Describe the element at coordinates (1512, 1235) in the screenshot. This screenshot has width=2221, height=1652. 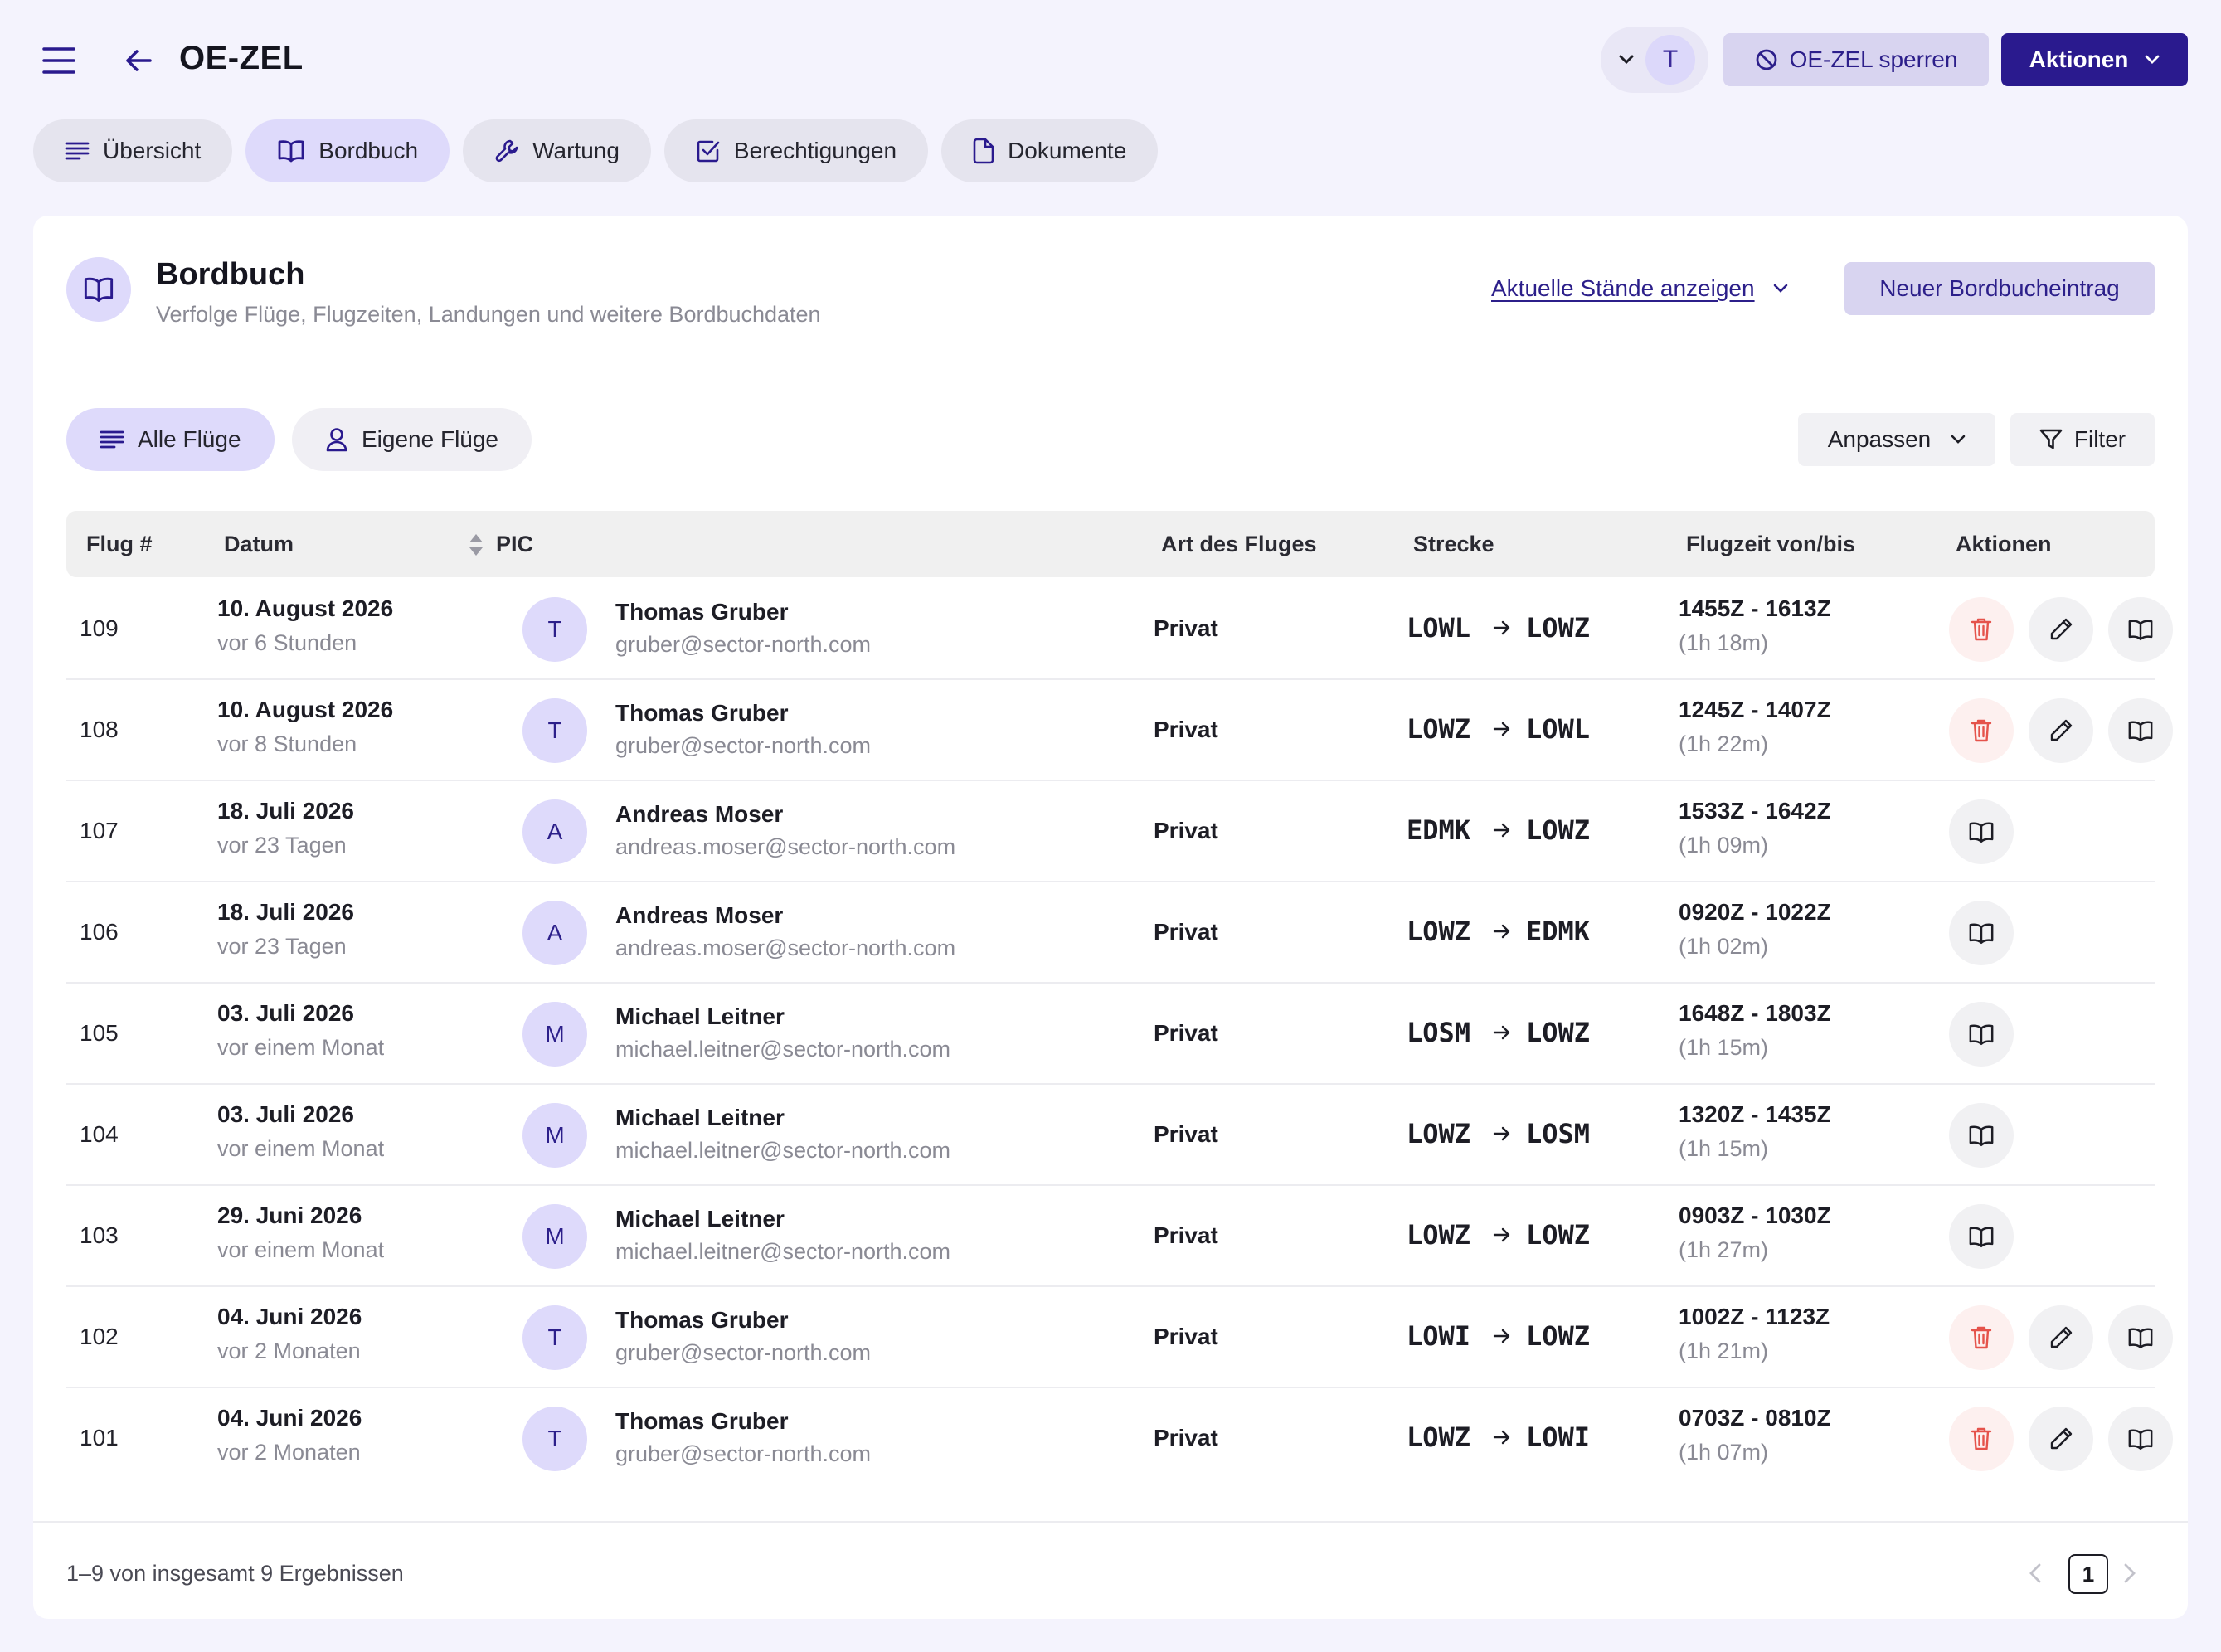
I see `route: LOWZ LOWZ` at that location.